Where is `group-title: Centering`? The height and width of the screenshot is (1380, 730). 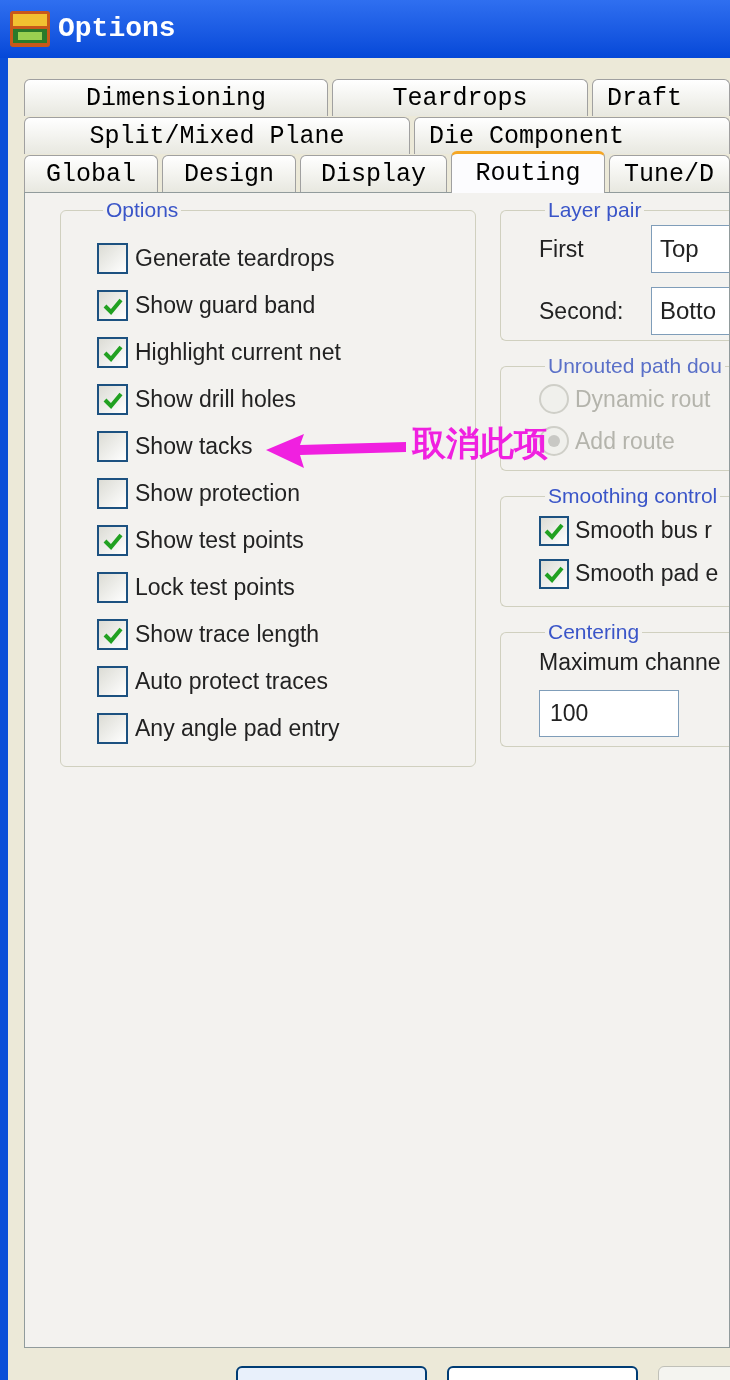
group-title: Centering is located at coordinates (594, 632).